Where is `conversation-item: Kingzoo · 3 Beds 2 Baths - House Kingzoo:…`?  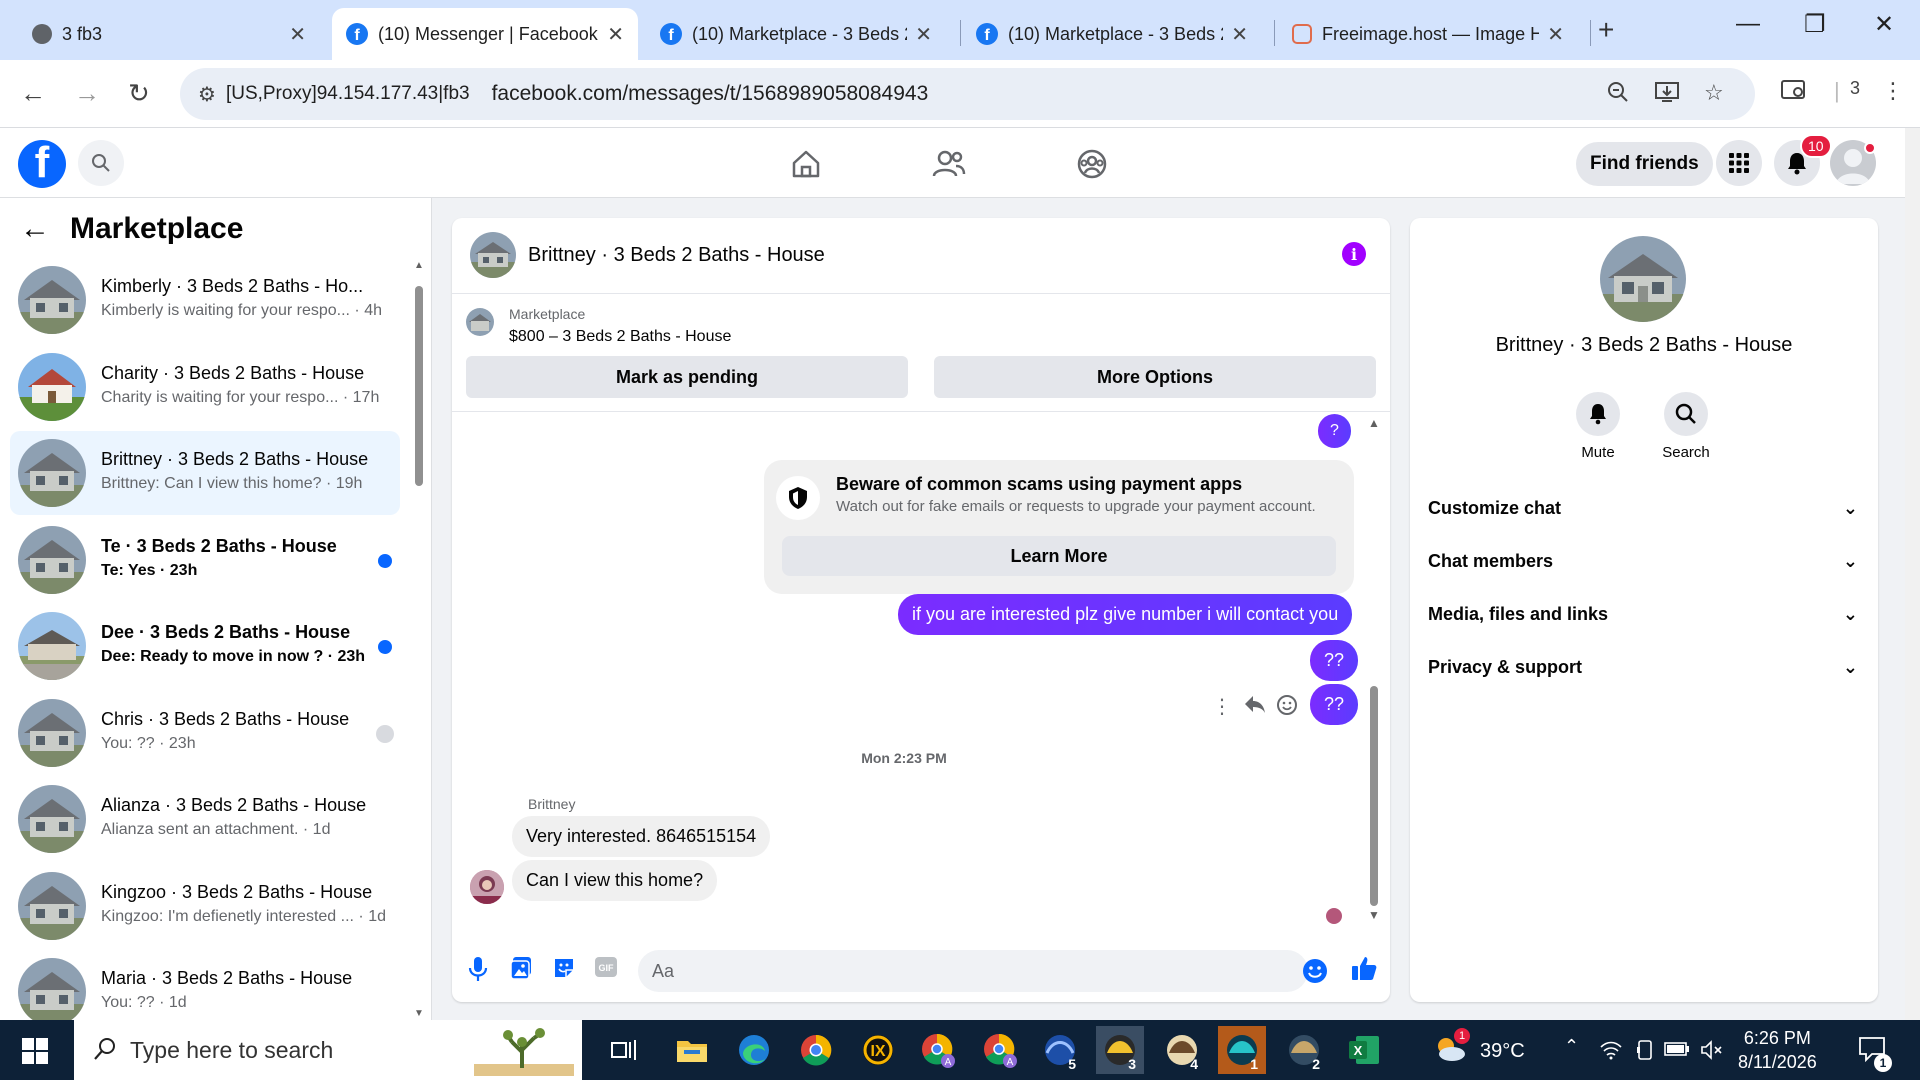
conversation-item: Kingzoo · 3 Beds 2 Baths - House Kingzoo:… is located at coordinates (205, 906).